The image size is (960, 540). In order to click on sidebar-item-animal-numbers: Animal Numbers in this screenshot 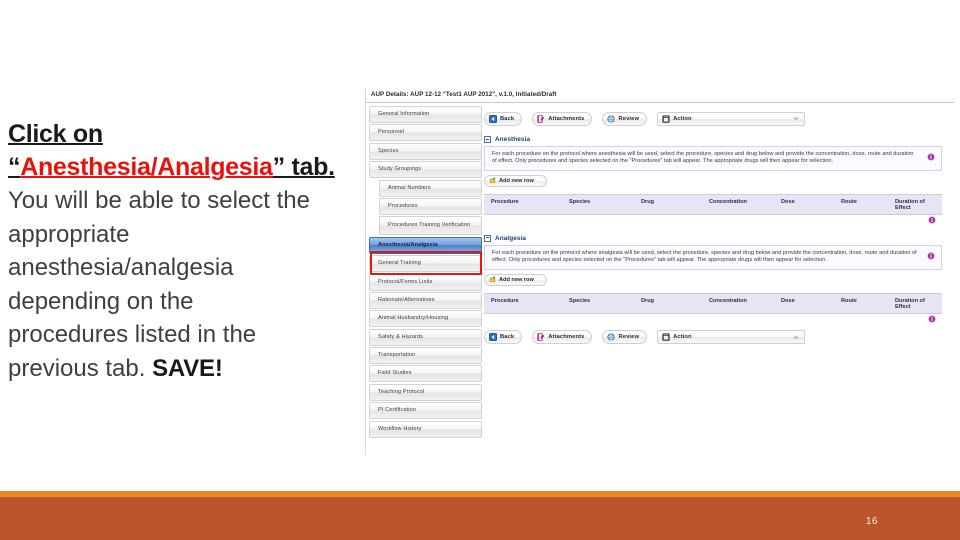, I will do `click(430, 188)`.